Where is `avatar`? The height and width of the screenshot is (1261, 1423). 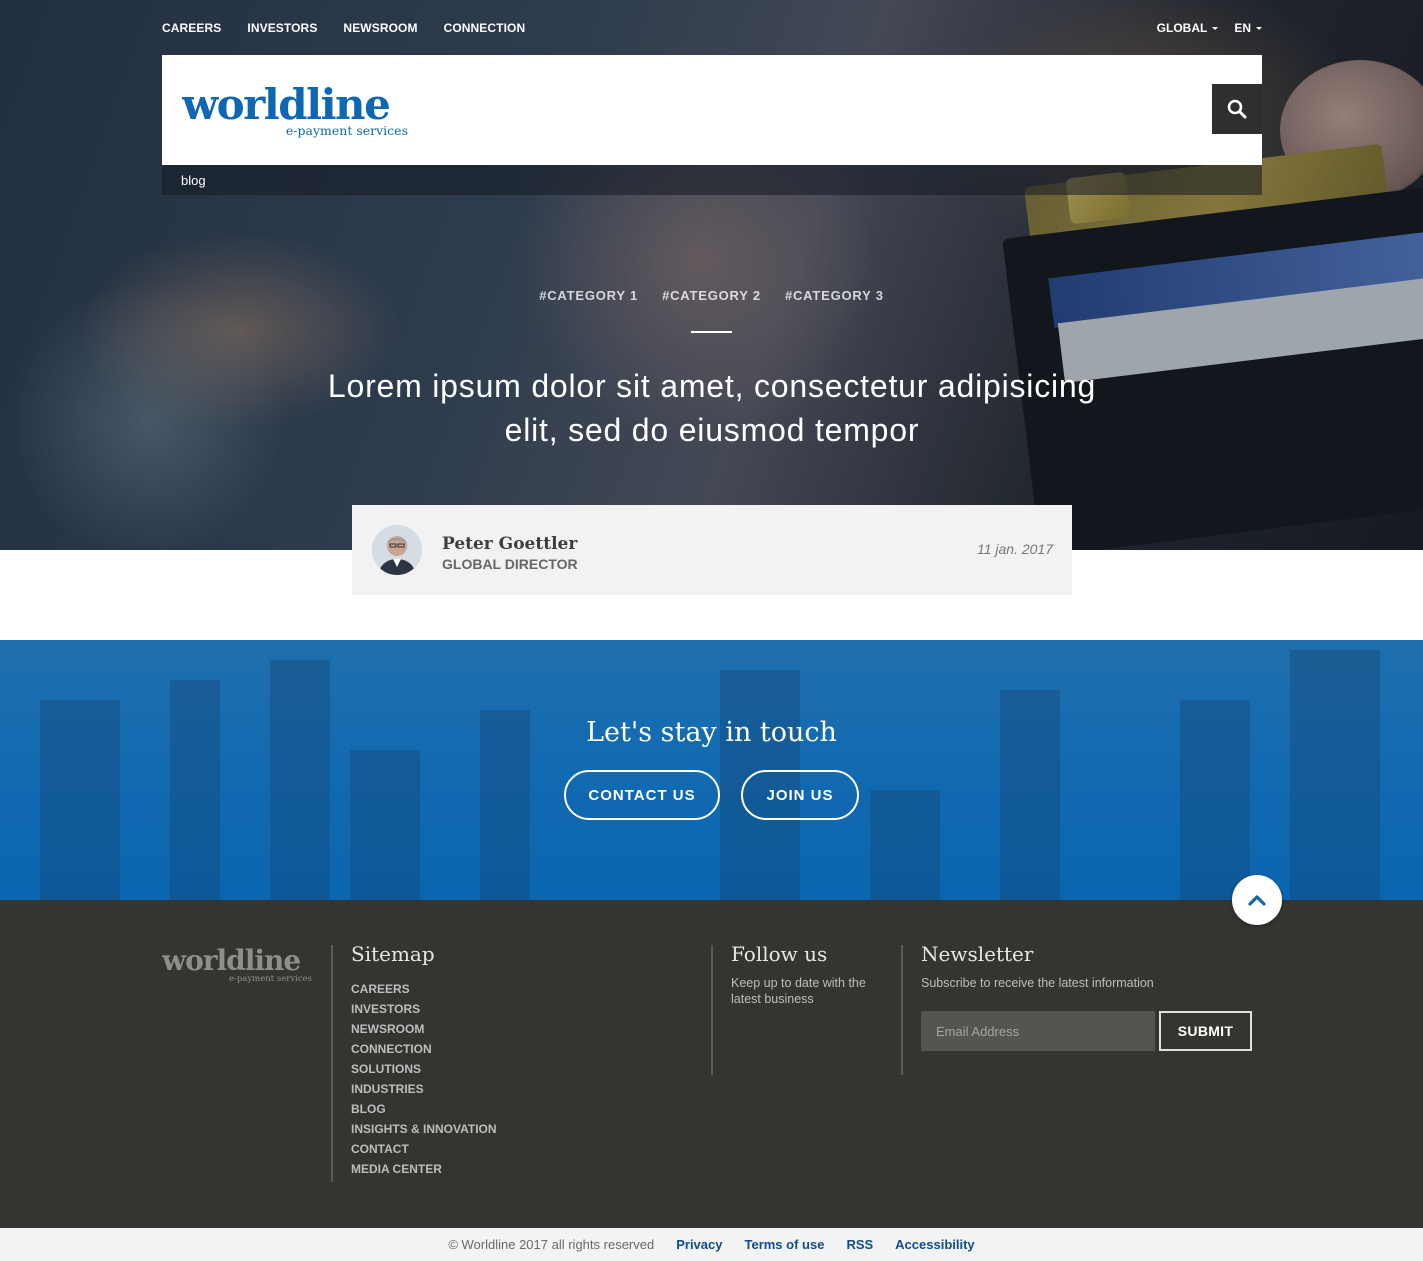 avatar is located at coordinates (397, 550).